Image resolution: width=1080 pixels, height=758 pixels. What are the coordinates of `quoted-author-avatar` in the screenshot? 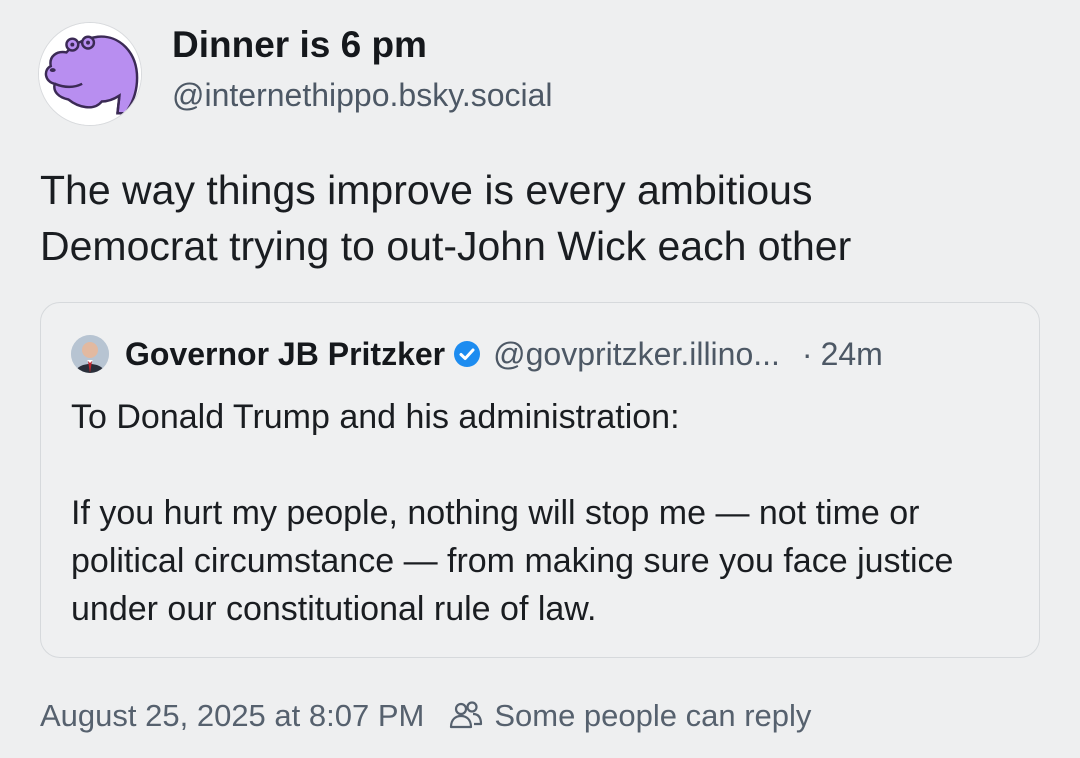 It's located at (90, 354).